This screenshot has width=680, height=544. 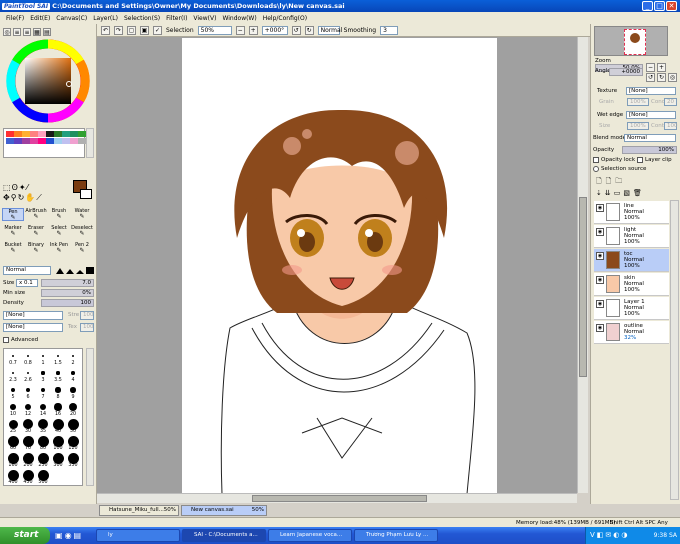 What do you see at coordinates (138, 535) in the screenshot?
I see `taskbar-item-ly: ly` at bounding box center [138, 535].